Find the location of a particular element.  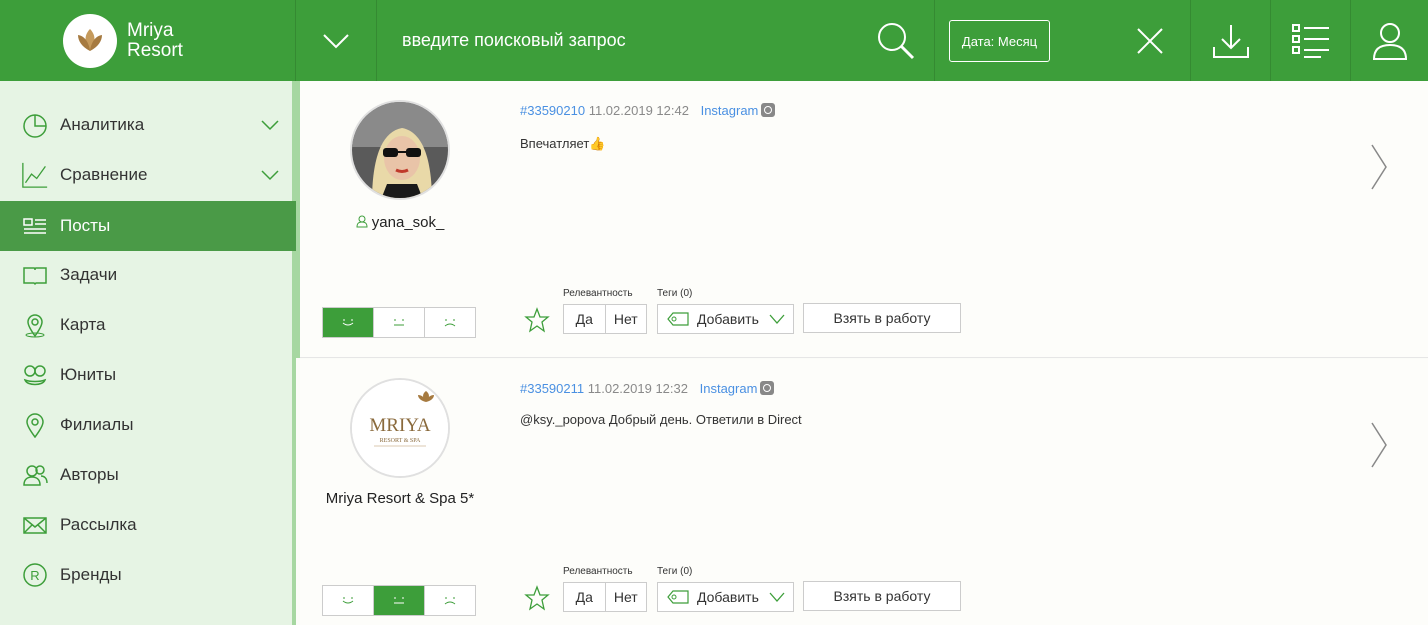

authors-icon is located at coordinates (35, 475).